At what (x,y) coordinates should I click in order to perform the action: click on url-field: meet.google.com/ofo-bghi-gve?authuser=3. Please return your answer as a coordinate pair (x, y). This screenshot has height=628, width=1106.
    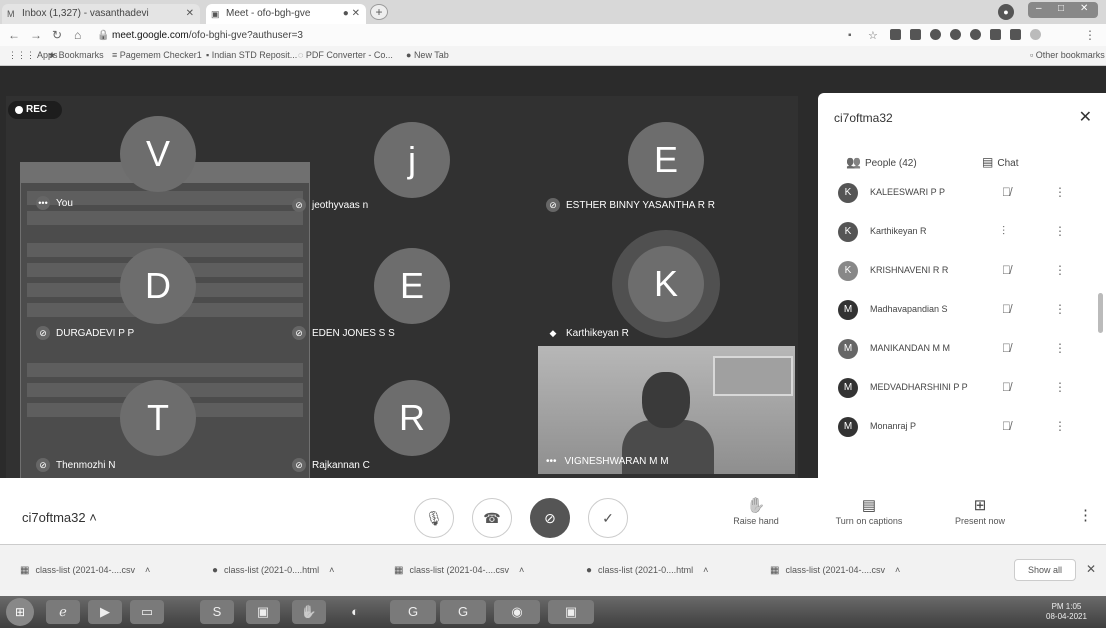
    Looking at the image, I should click on (207, 35).